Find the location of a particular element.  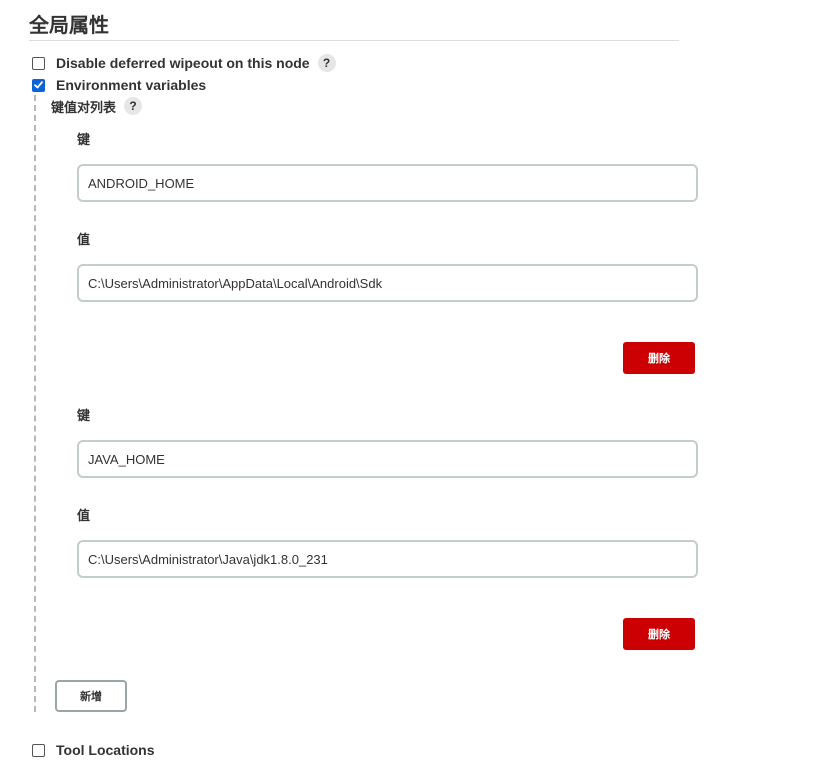

disable-wipeout-label: Disable deferred wipeout on this node is located at coordinates (183, 63).